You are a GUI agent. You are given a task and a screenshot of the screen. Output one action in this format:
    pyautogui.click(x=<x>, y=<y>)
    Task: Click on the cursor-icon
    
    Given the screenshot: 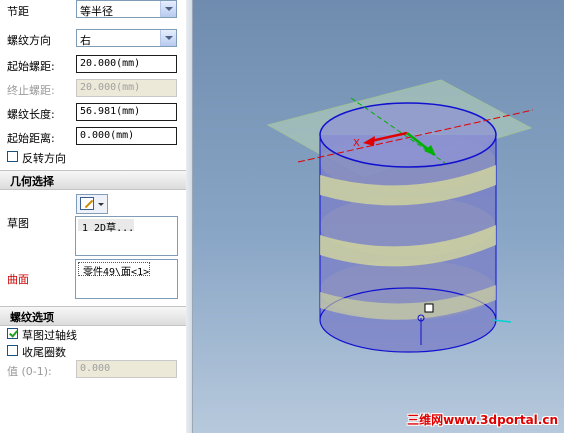 What is the action you would take?
    pyautogui.click(x=429, y=308)
    